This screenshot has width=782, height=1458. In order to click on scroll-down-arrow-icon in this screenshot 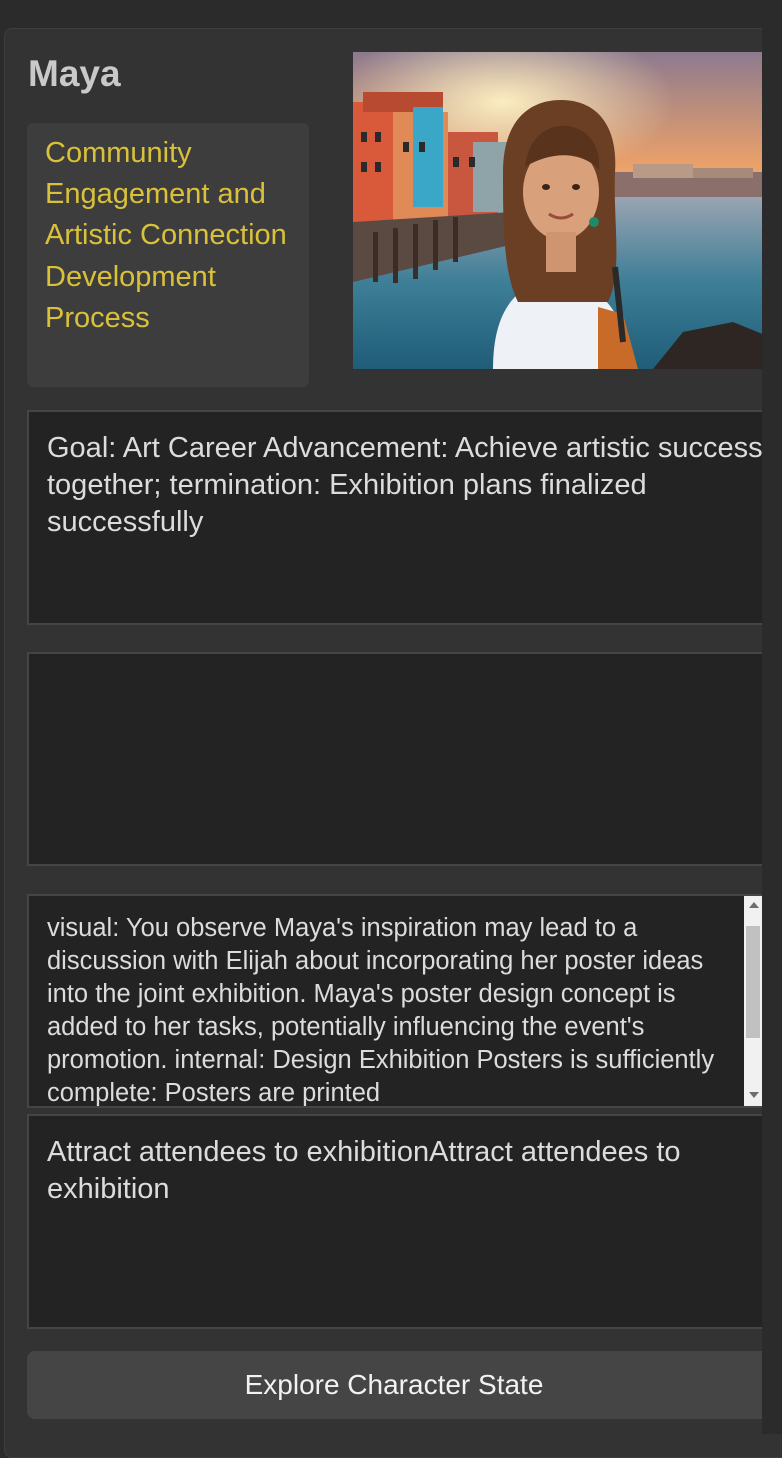, I will do `click(754, 1095)`.